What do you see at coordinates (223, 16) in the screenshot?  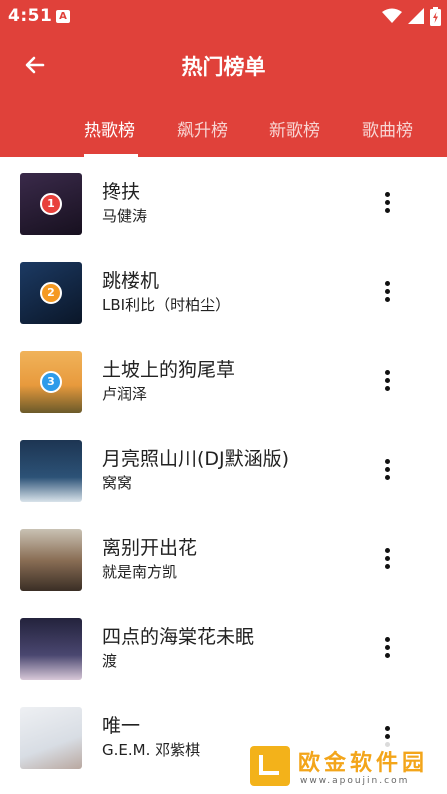 I see `status-bar: 4:51 A` at bounding box center [223, 16].